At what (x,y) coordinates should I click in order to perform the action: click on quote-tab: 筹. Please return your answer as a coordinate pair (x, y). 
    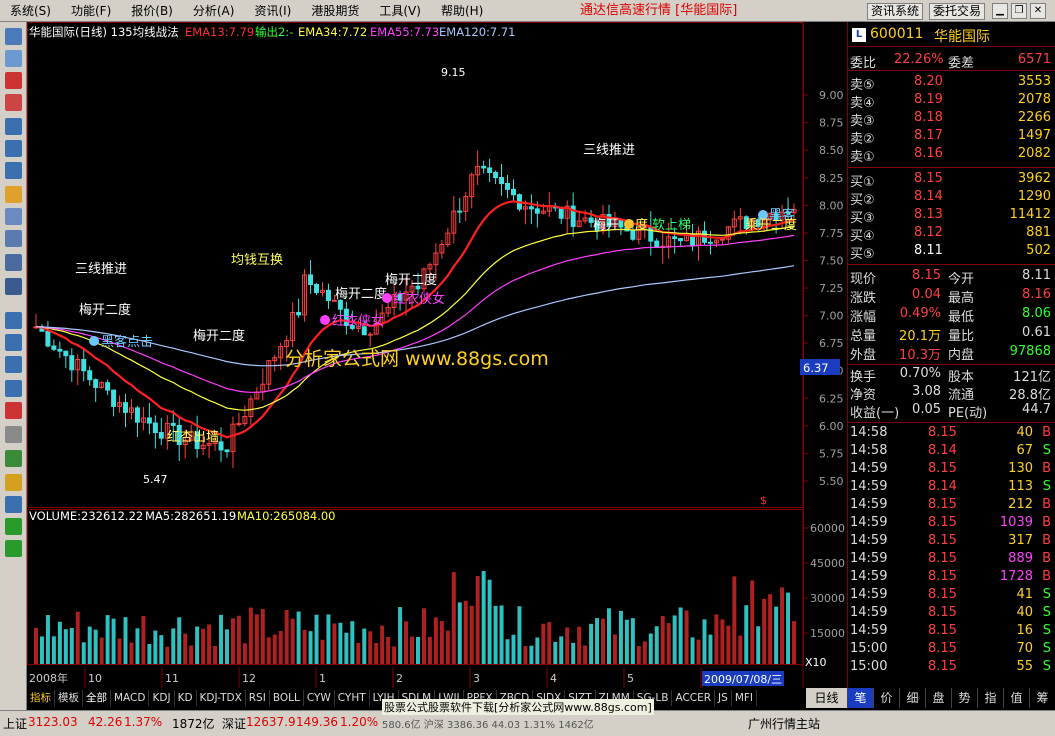
    Looking at the image, I should click on (1042, 698).